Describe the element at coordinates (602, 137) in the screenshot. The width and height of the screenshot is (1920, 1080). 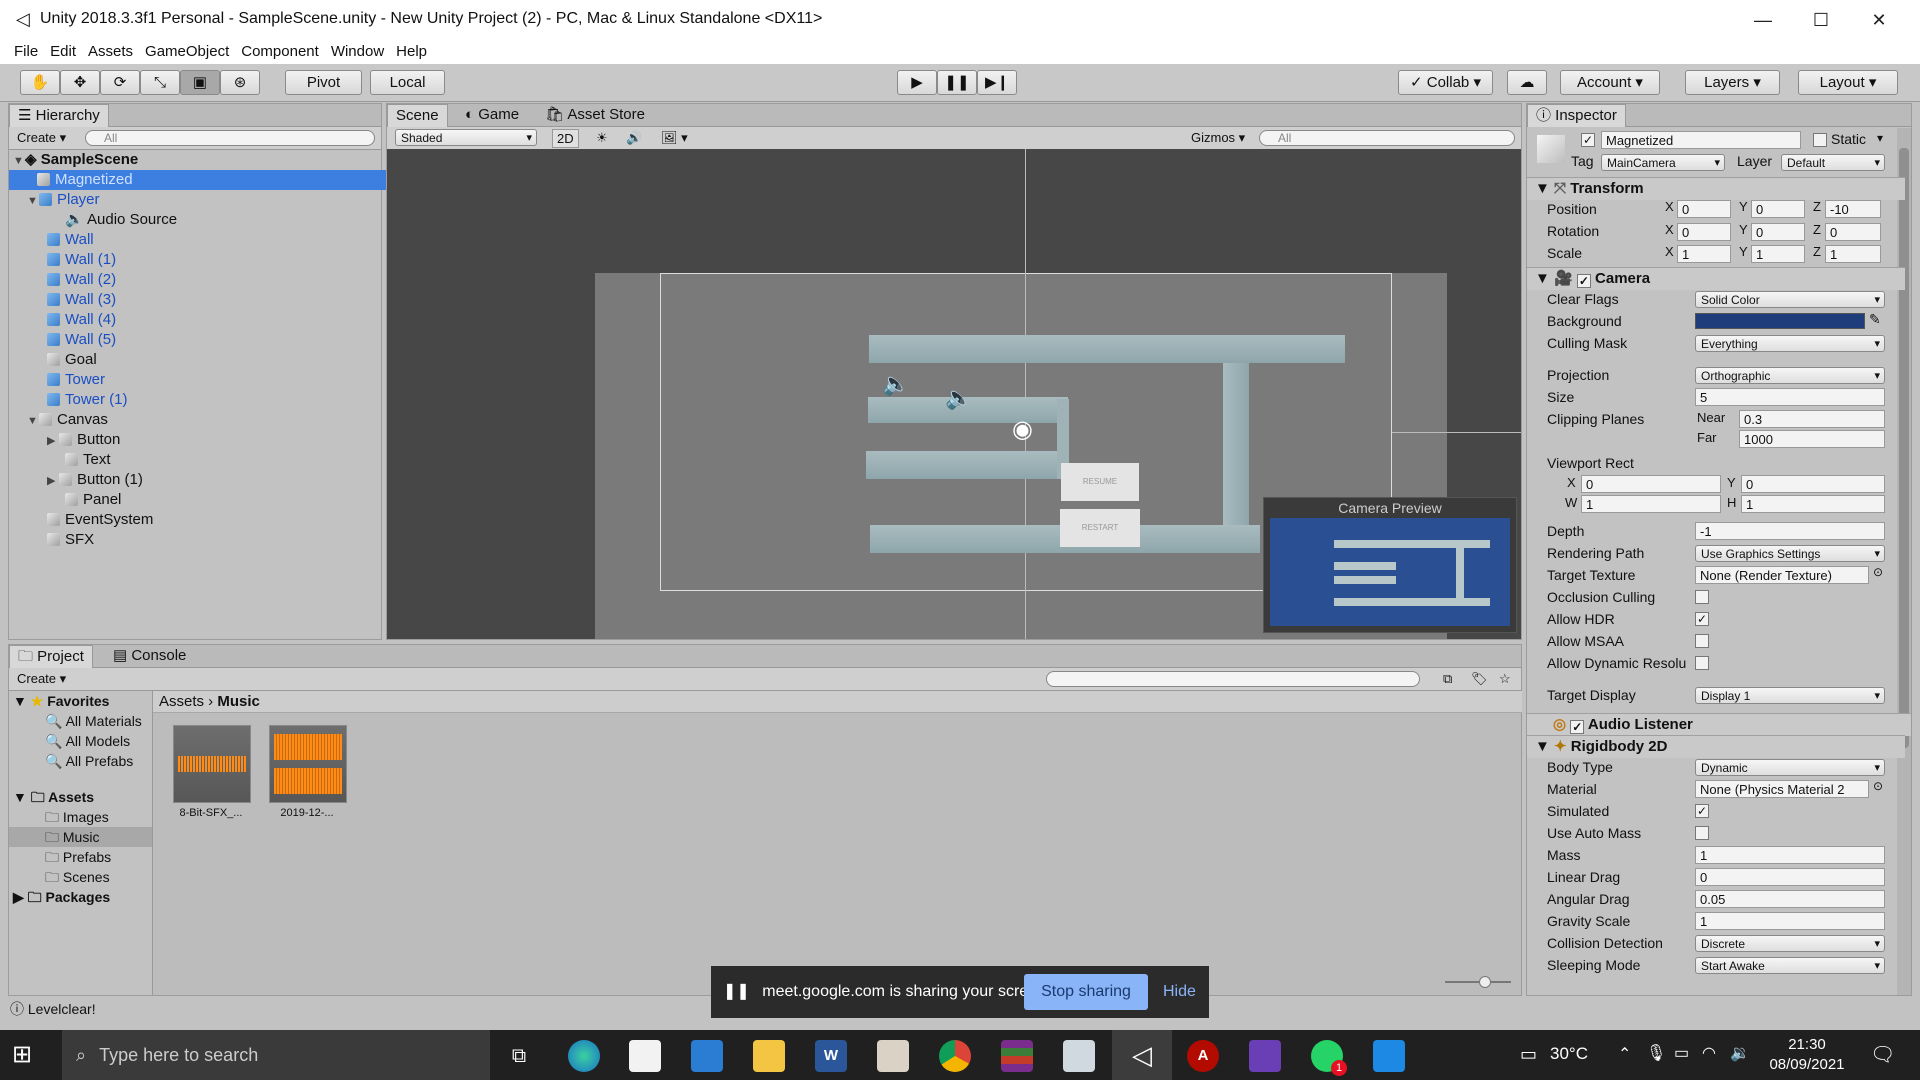
I see `lighting-toggle-icon: ☀` at that location.